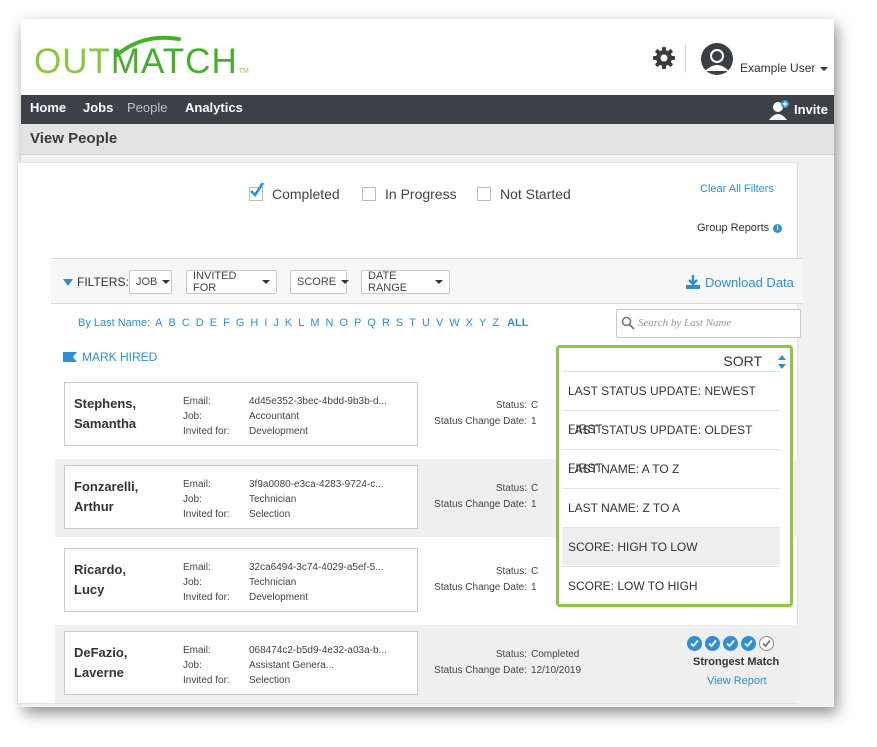  What do you see at coordinates (231, 282) in the screenshot?
I see `invited-for-dropdown: INVITED FOR` at bounding box center [231, 282].